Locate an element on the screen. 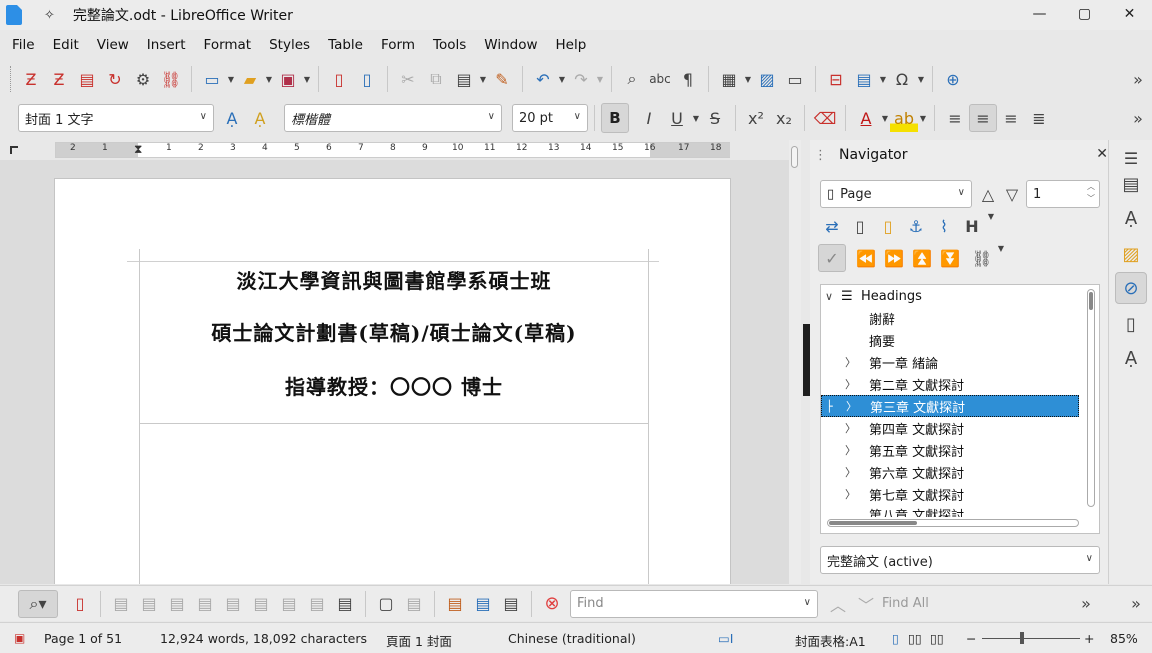 Image resolution: width=1152 pixels, height=653 pixels. heading-level-icon: H is located at coordinates (972, 226).